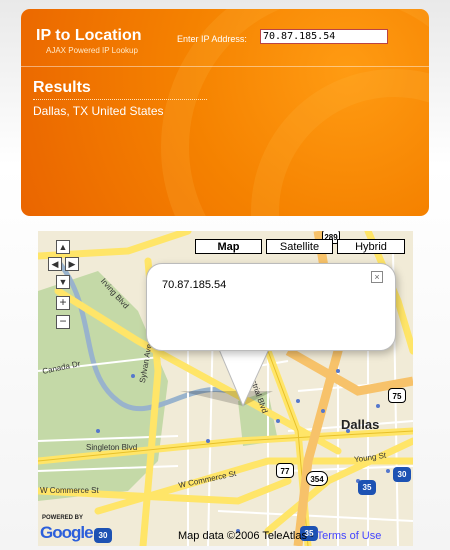 This screenshot has height=550, width=450. Describe the element at coordinates (63, 282) in the screenshot. I see `pan-down-icon: ▼` at that location.